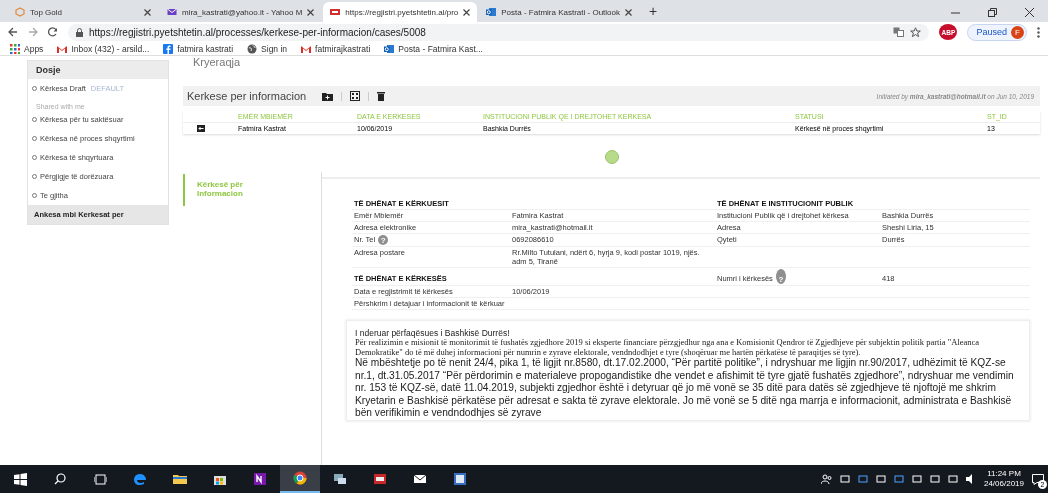  What do you see at coordinates (381, 96) in the screenshot?
I see `trash-icon` at bounding box center [381, 96].